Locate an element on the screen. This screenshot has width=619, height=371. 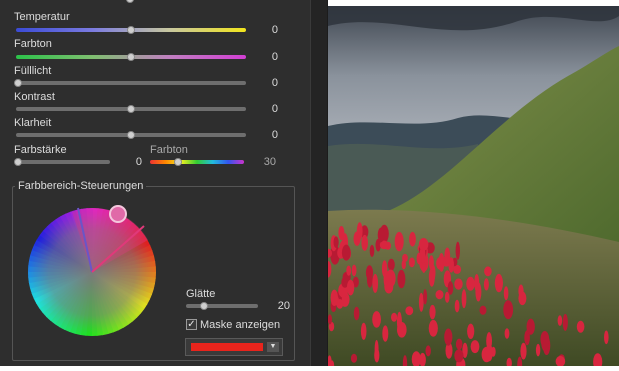
clarity-slider-knob is located at coordinates (131, 135).